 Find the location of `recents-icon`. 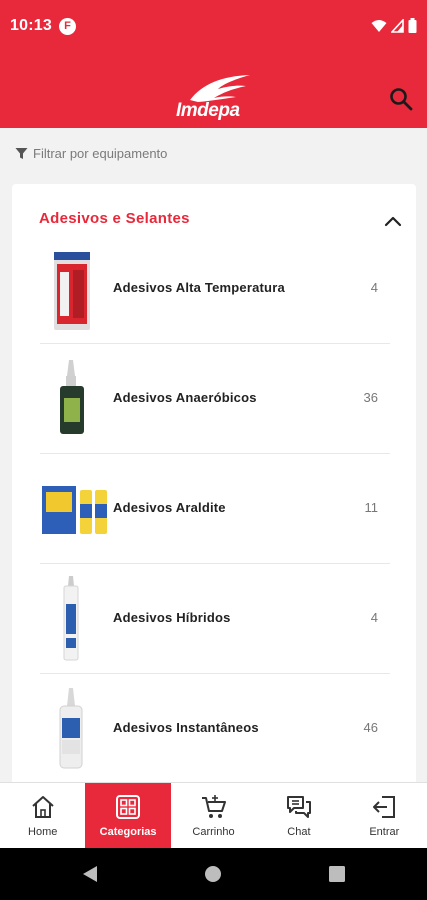

recents-icon is located at coordinates (337, 874).